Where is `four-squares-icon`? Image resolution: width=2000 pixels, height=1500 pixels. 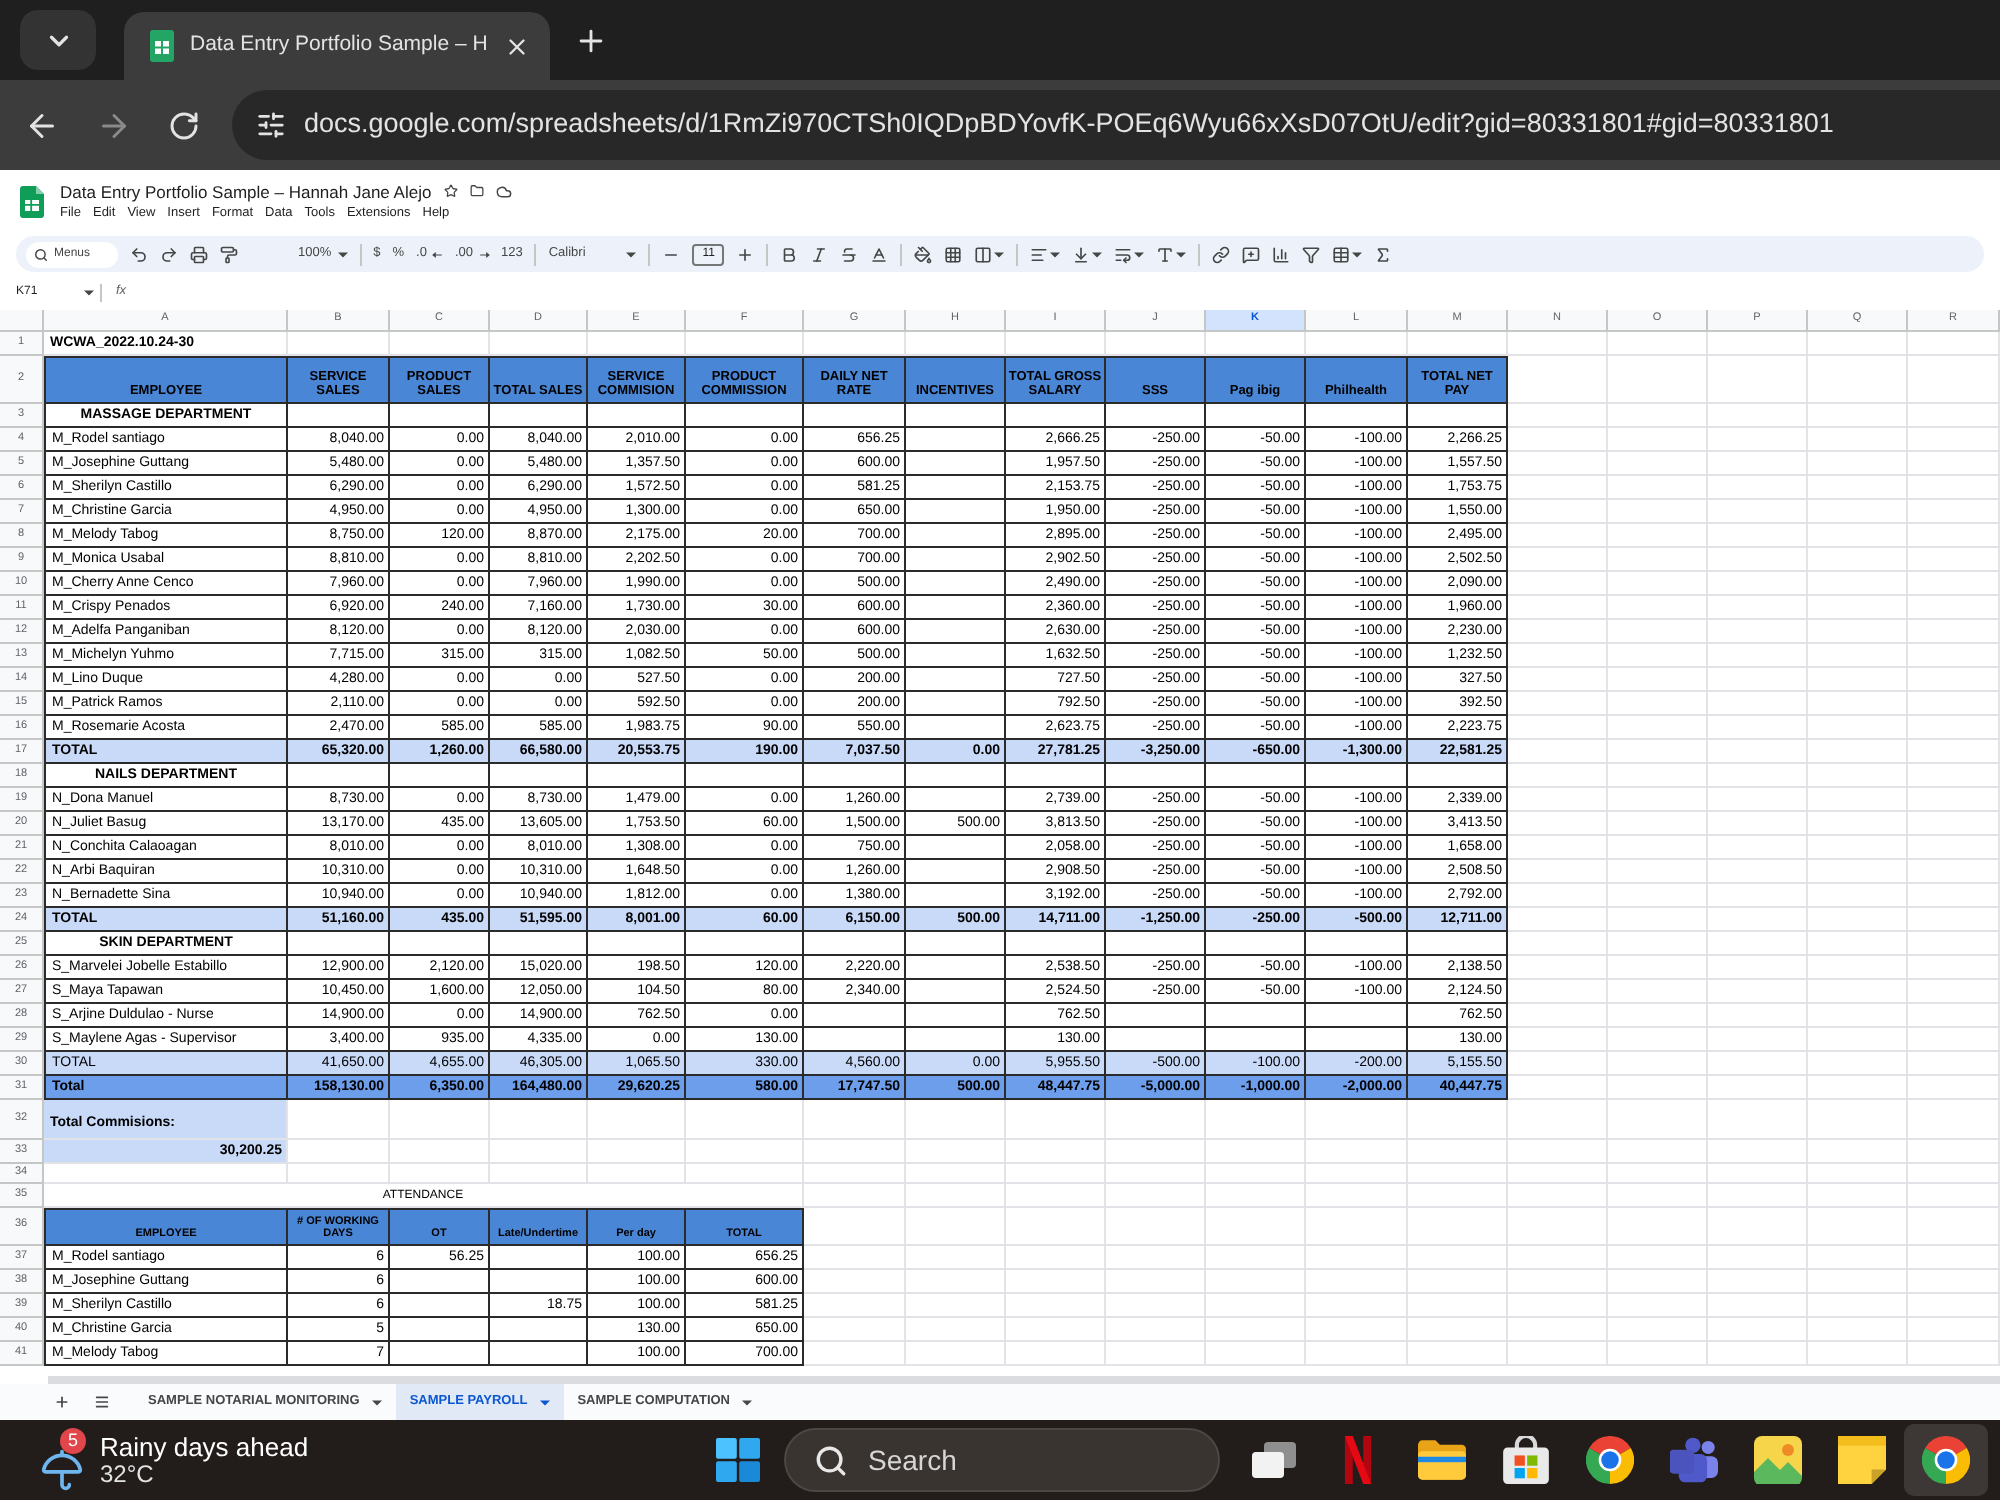 four-squares-icon is located at coordinates (738, 1460).